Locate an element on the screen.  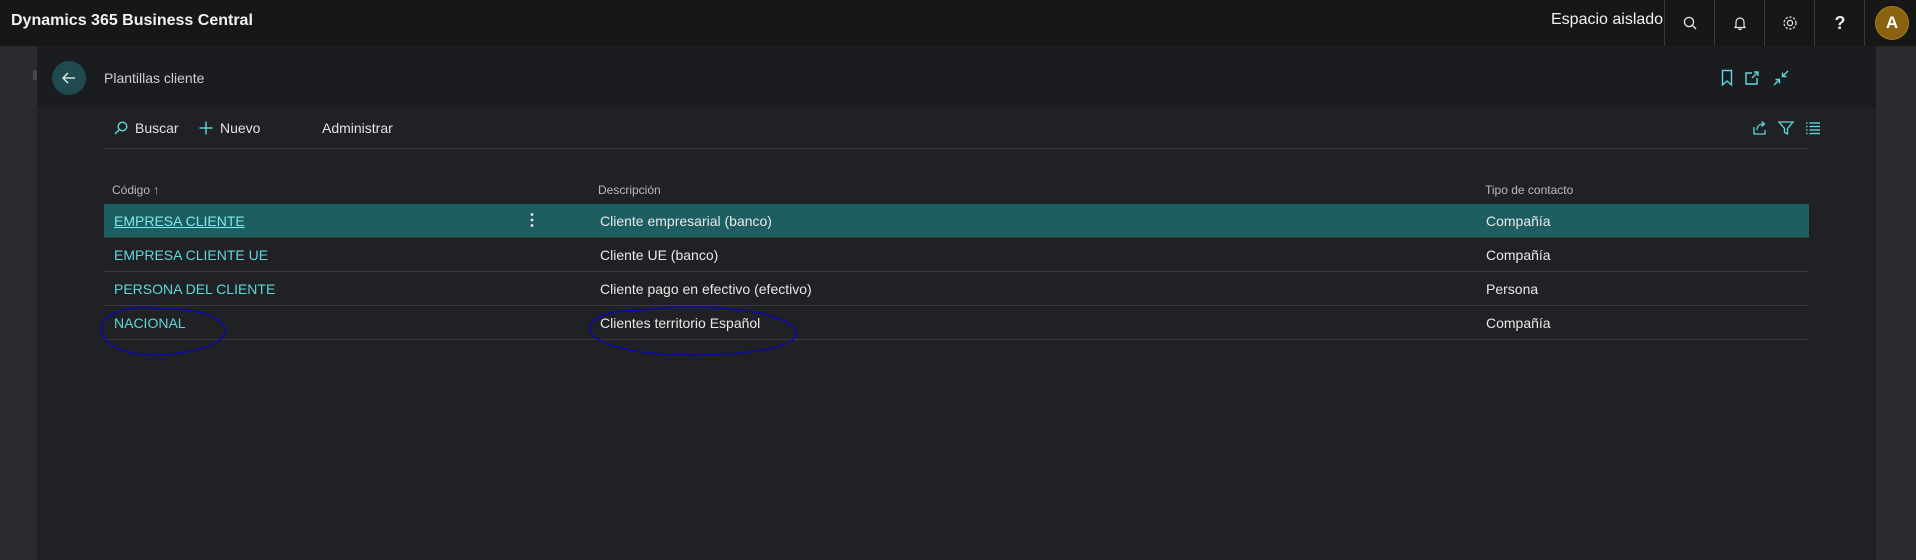
notifications-button is located at coordinates (1739, 23).